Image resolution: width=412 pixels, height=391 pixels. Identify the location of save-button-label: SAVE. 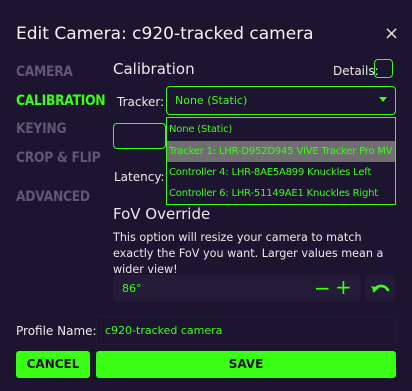
(246, 364).